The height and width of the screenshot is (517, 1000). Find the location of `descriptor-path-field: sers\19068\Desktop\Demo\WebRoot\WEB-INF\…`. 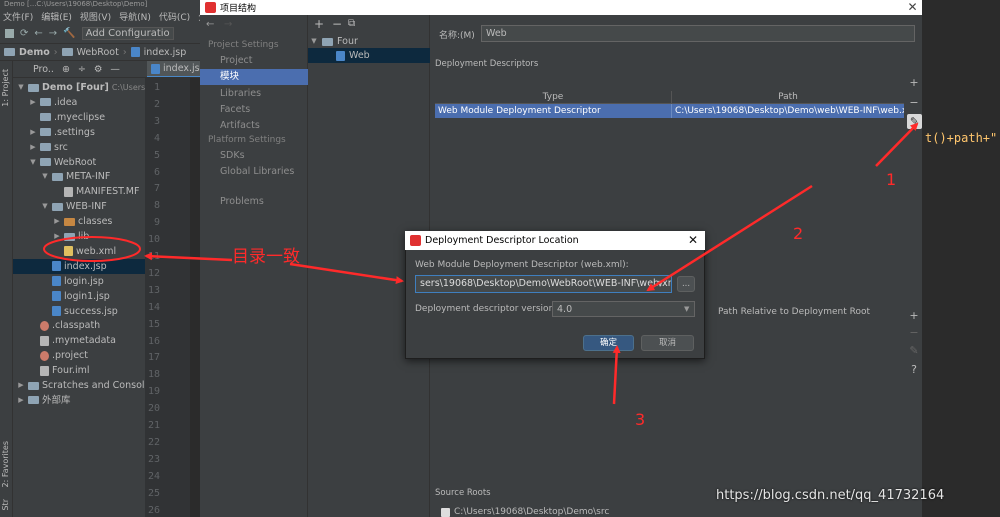

descriptor-path-field: sers\19068\Desktop\Demo\WebRoot\WEB-INF\… is located at coordinates (543, 284).